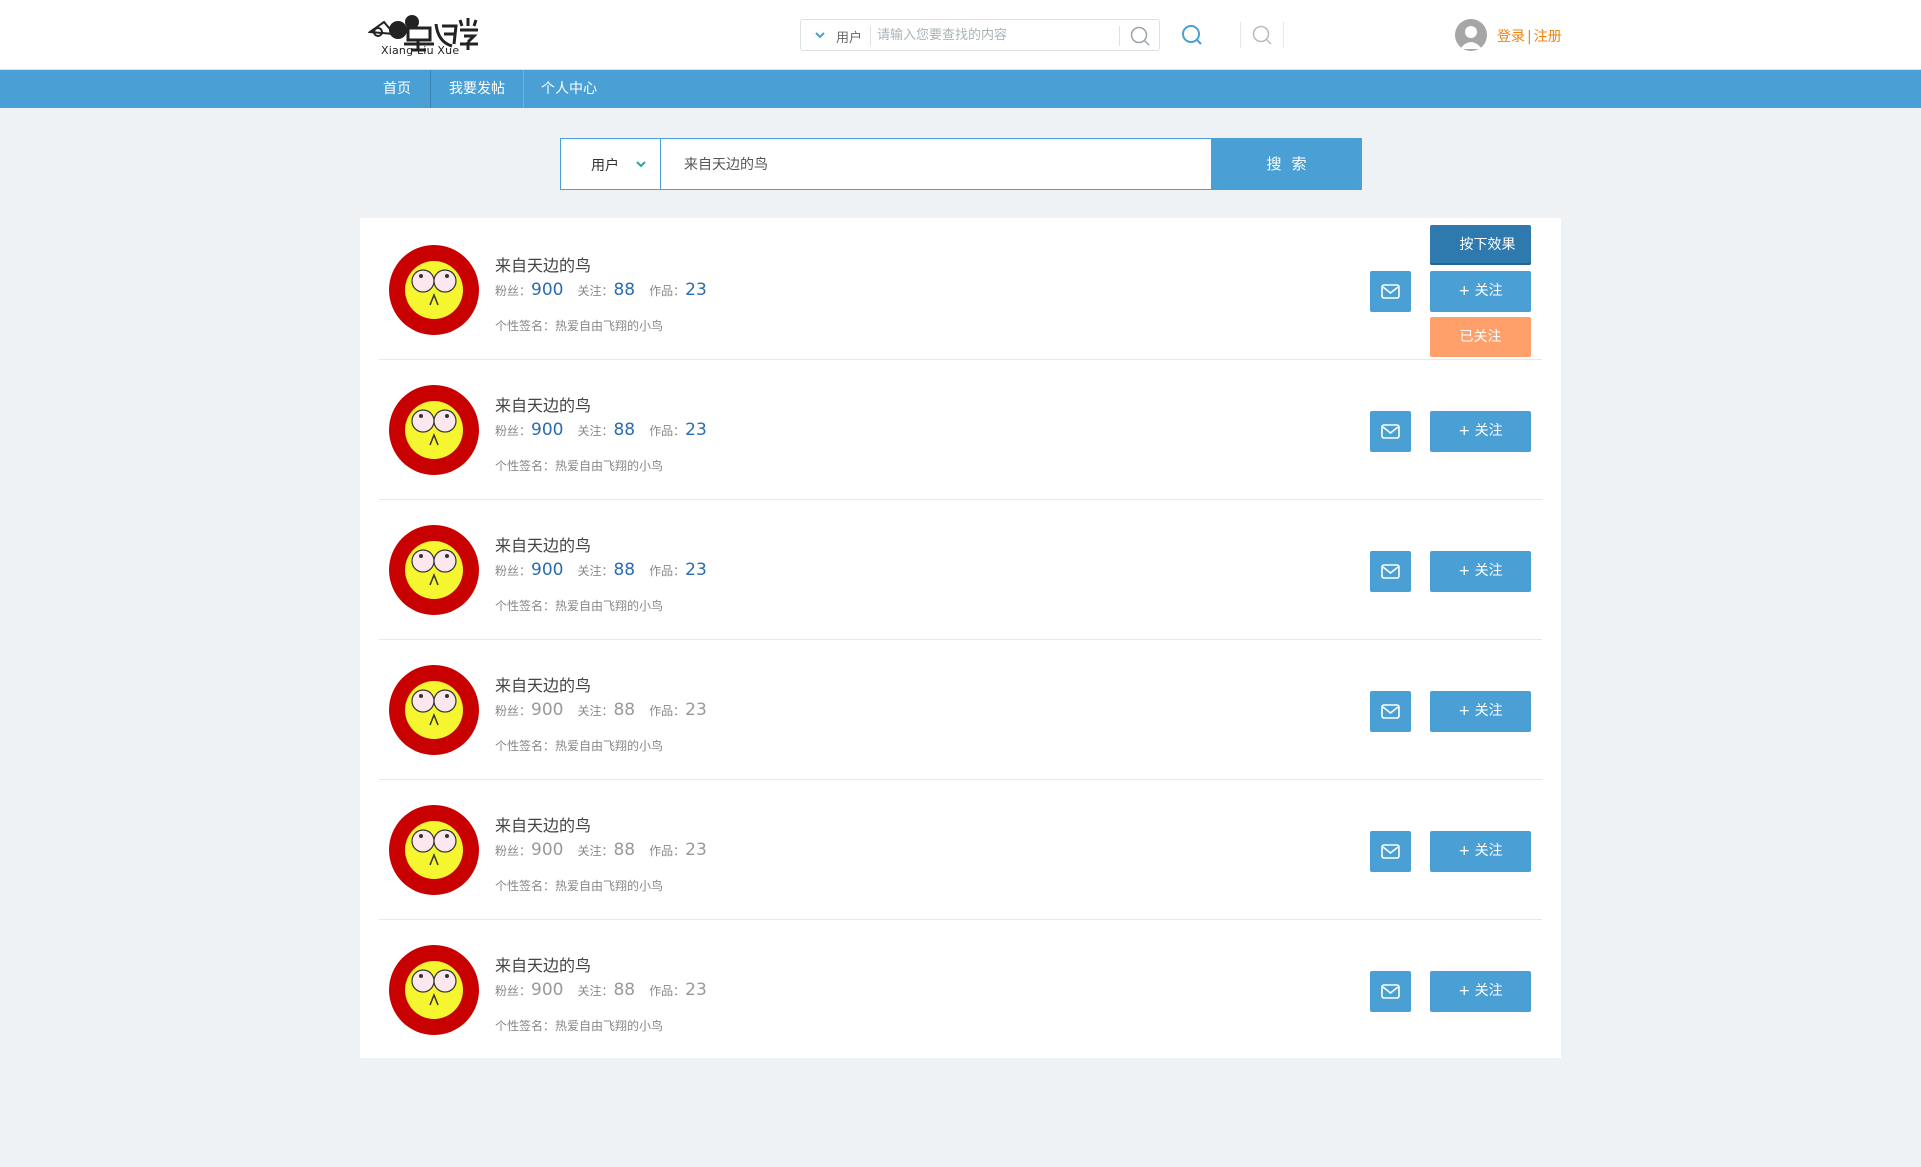 This screenshot has height=1167, width=1921. I want to click on main-nav: 首页 我要发帖 个人中心, so click(960, 89).